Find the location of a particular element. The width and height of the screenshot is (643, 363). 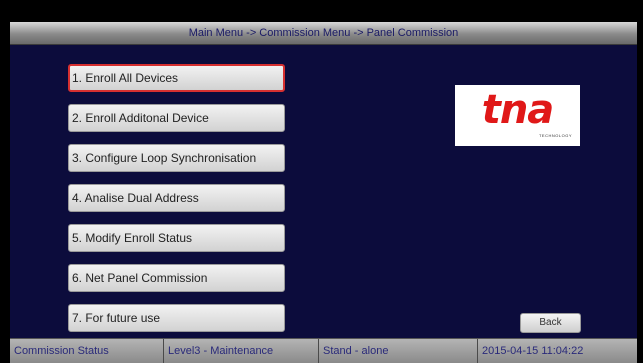

panel-mode: Stand - alone is located at coordinates (398, 351).